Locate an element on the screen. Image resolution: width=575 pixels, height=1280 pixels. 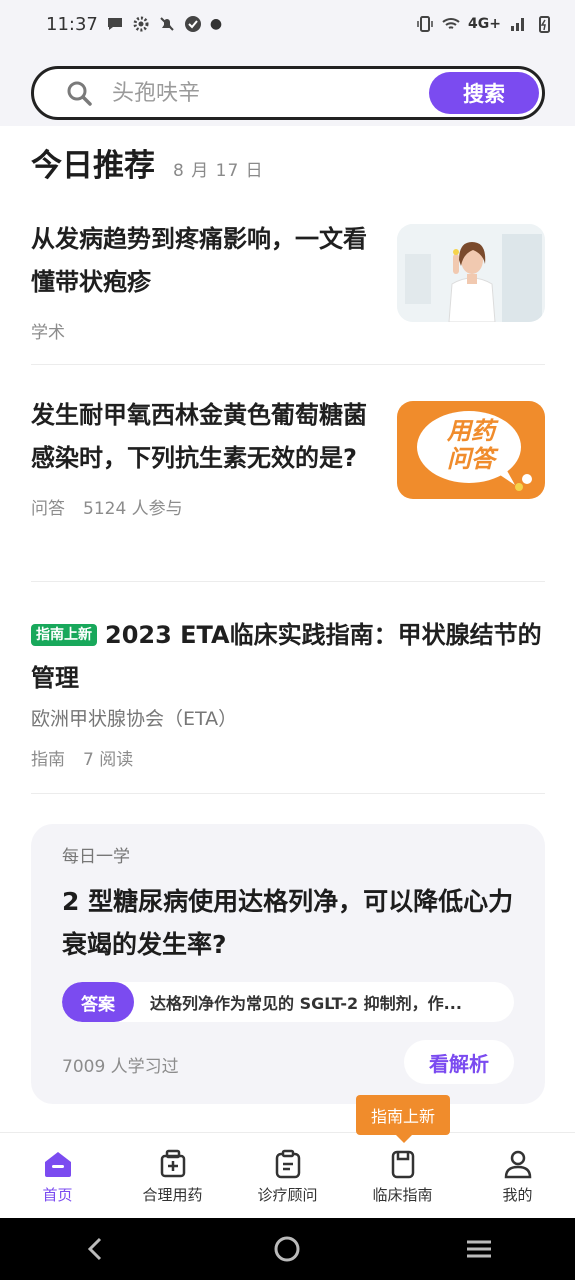
thumb-text-line1: 用药 is located at coordinates (471, 431).